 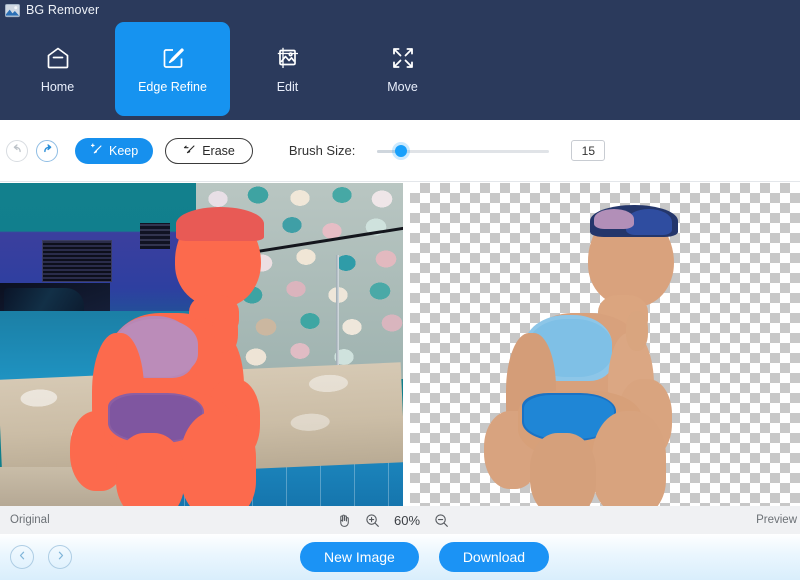 What do you see at coordinates (372, 520) in the screenshot?
I see `zoom-in-icon` at bounding box center [372, 520].